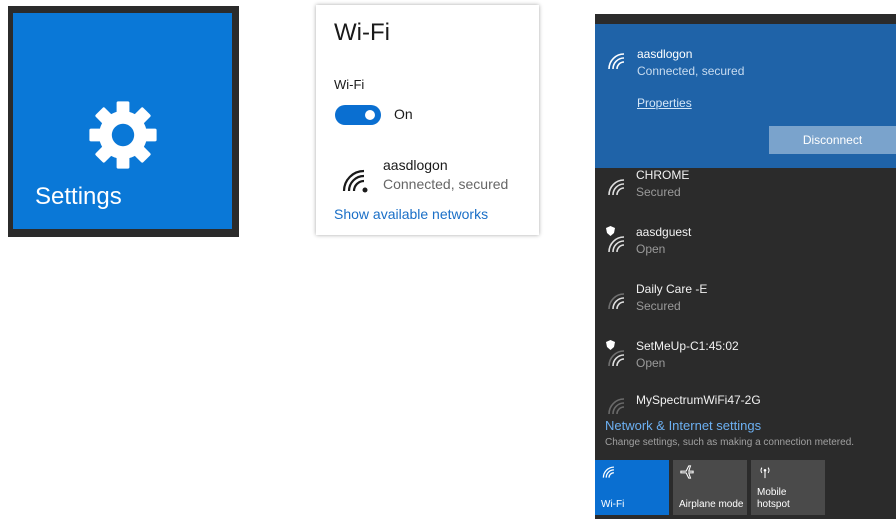  What do you see at coordinates (773, 498) in the screenshot?
I see `quick-action-label: Mobile hotspot` at bounding box center [773, 498].